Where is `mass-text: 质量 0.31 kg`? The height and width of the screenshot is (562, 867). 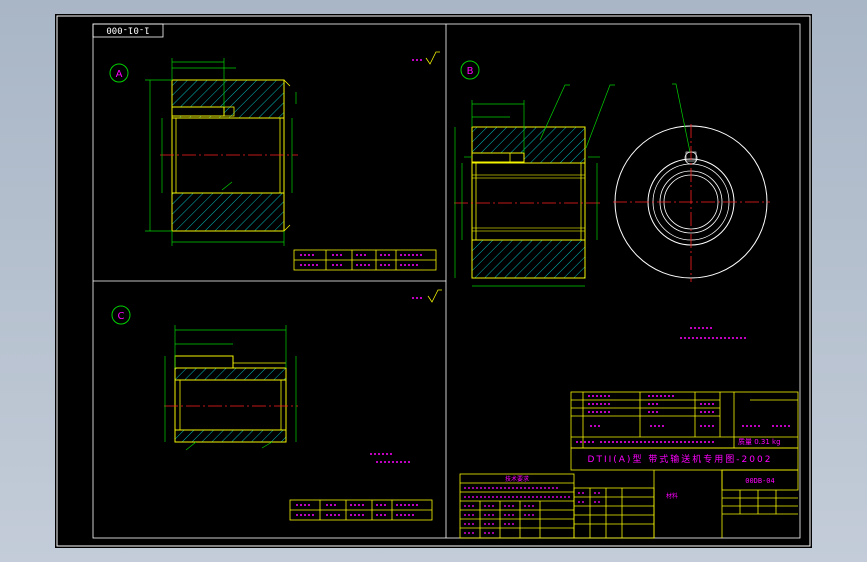
mass-text: 质量 0.31 kg is located at coordinates (759, 441).